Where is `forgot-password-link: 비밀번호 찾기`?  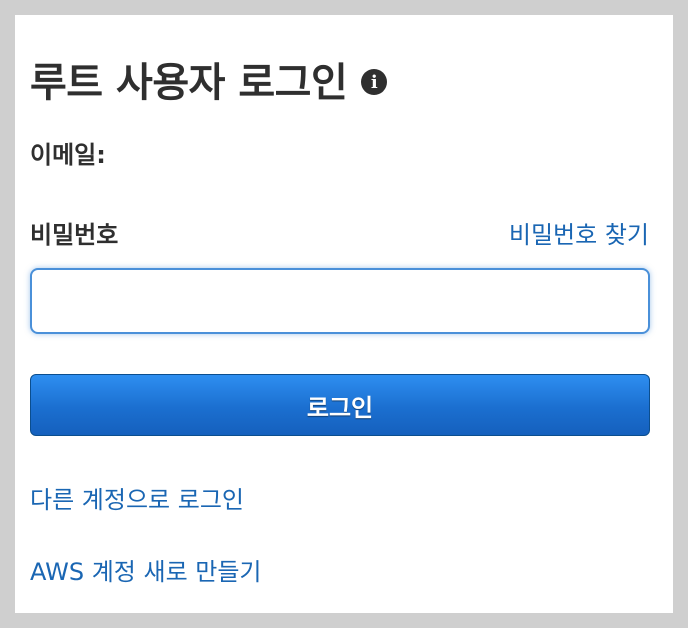
forgot-password-link: 비밀번호 찾기 is located at coordinates (579, 232).